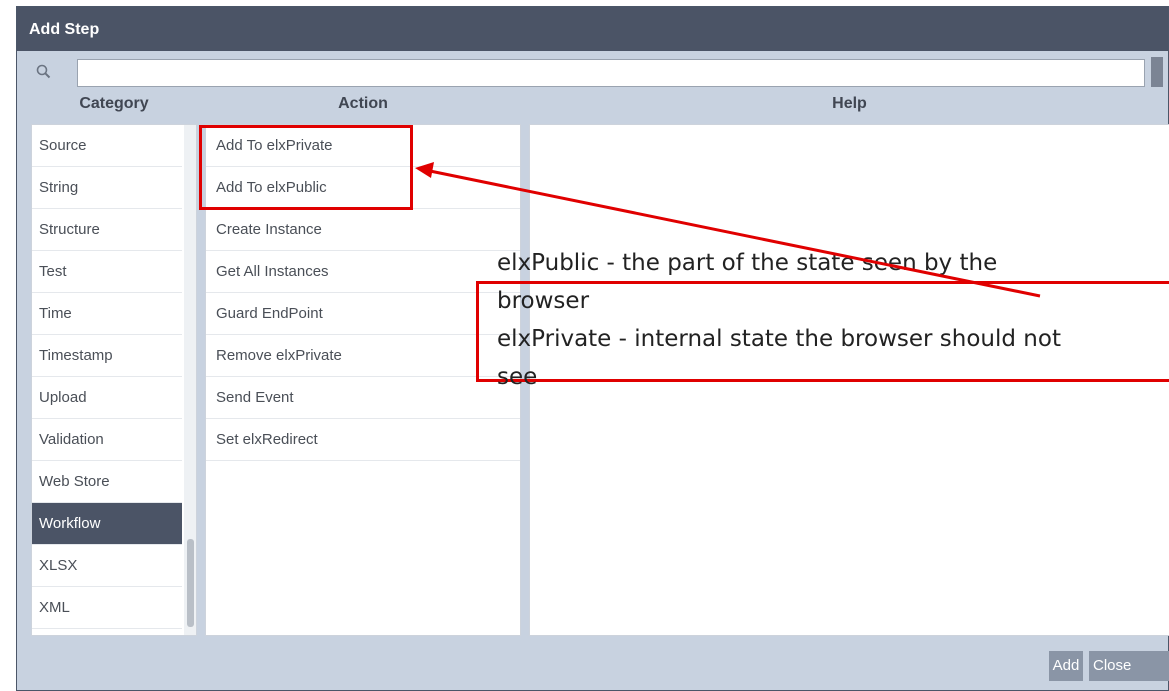 Image resolution: width=1169 pixels, height=691 pixels. I want to click on action-item-guard-endpoint: Guard EndPoint, so click(363, 314).